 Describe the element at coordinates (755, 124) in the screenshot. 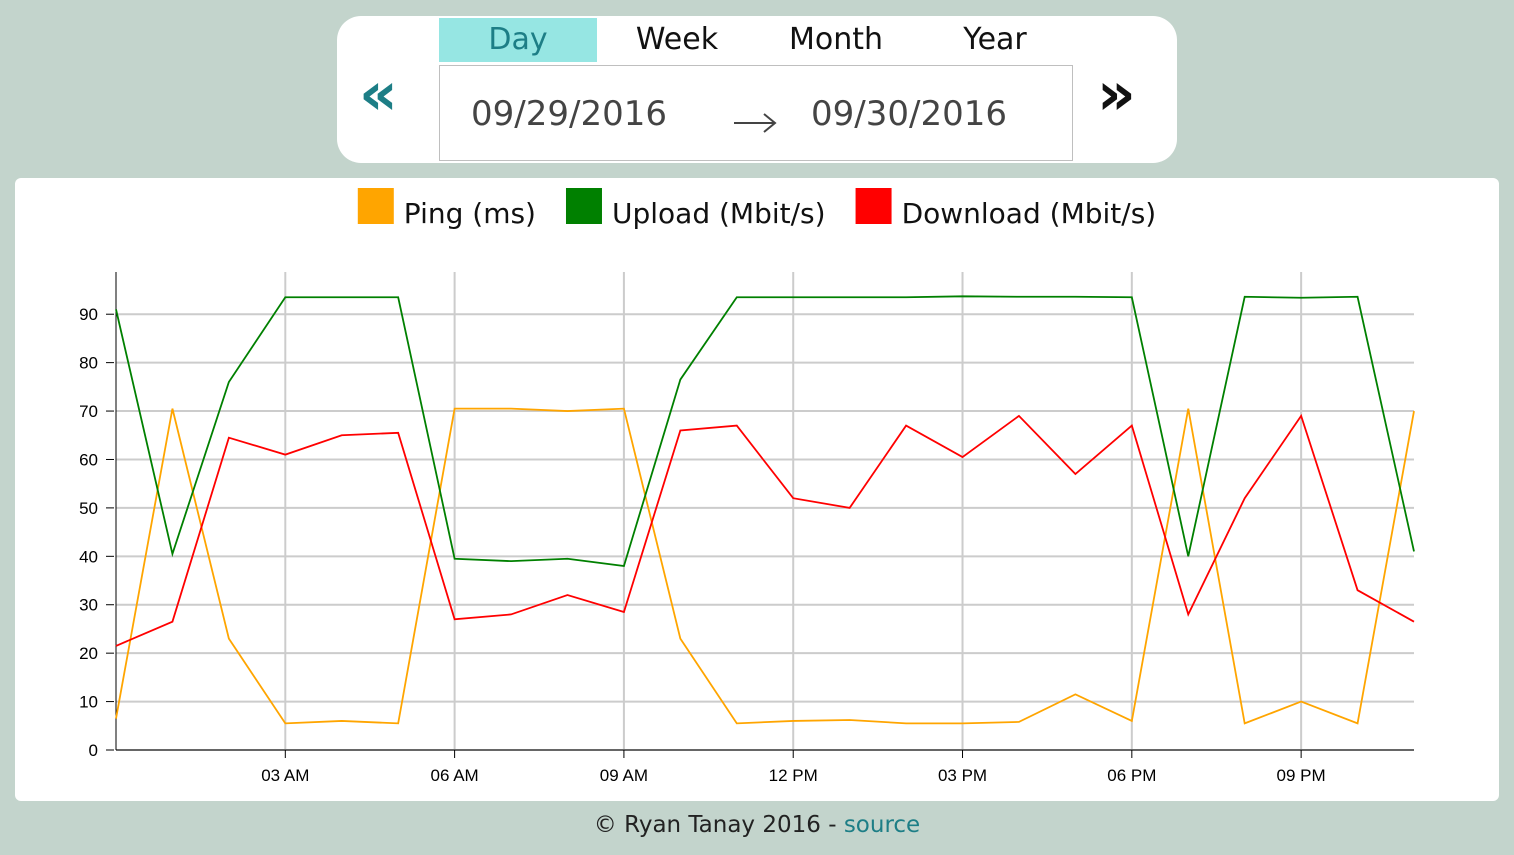

I see `arrow-right-icon` at that location.